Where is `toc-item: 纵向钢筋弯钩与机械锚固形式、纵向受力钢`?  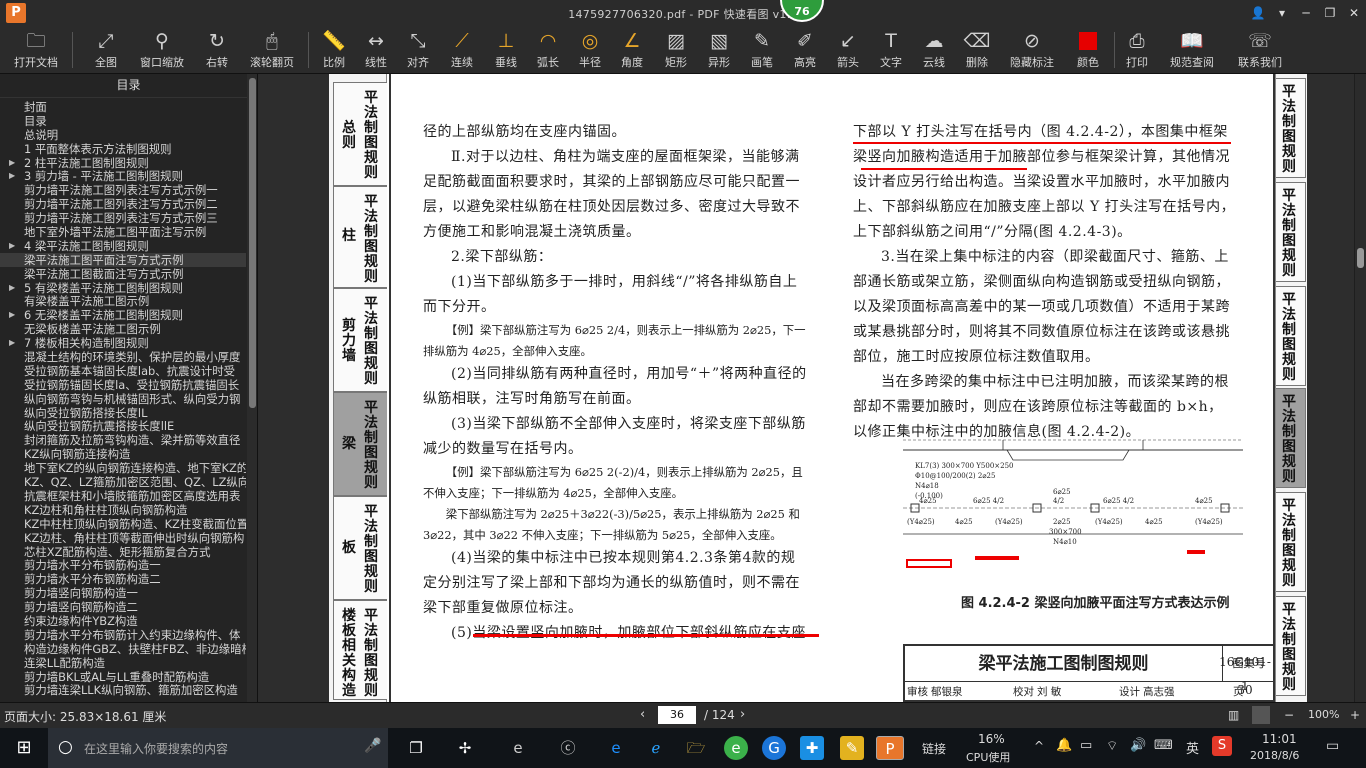 toc-item: 纵向钢筋弯钩与机械锚固形式、纵向受力钢 is located at coordinates (123, 399).